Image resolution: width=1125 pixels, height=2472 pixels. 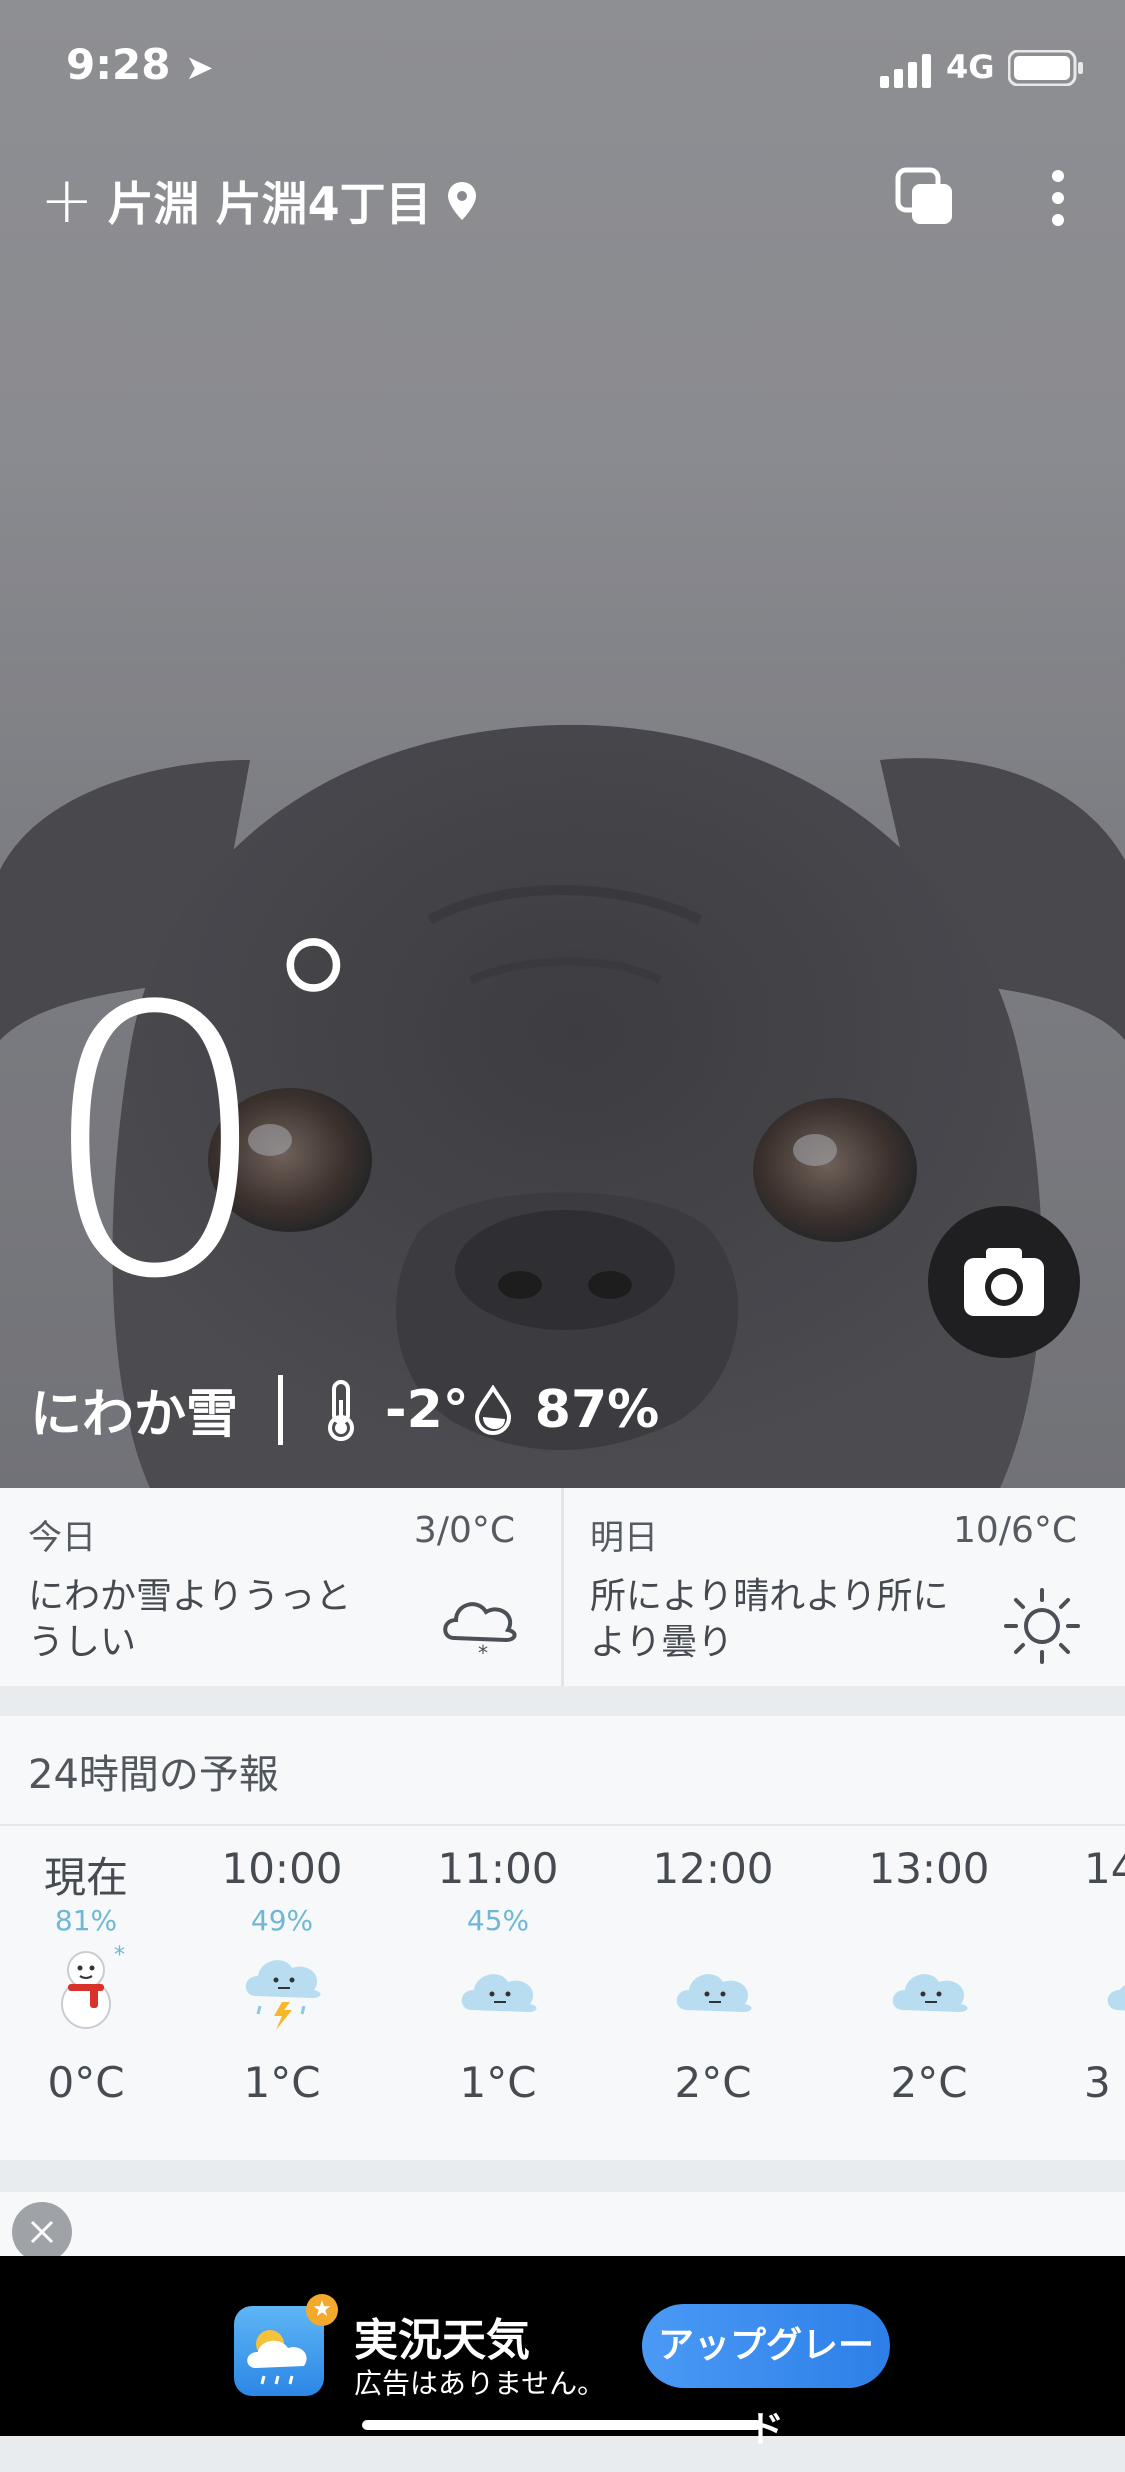 I want to click on hour-item: 13:00 2°C, so click(x=929, y=1993).